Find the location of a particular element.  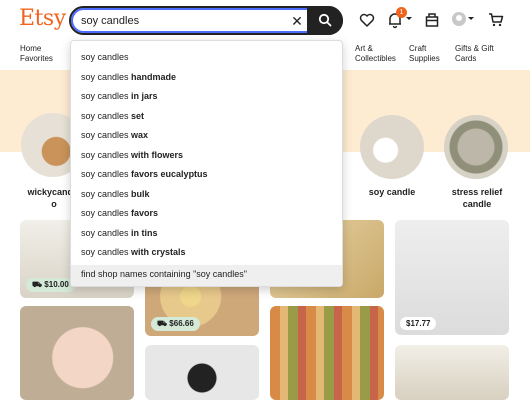

gift-icon is located at coordinates (432, 20).